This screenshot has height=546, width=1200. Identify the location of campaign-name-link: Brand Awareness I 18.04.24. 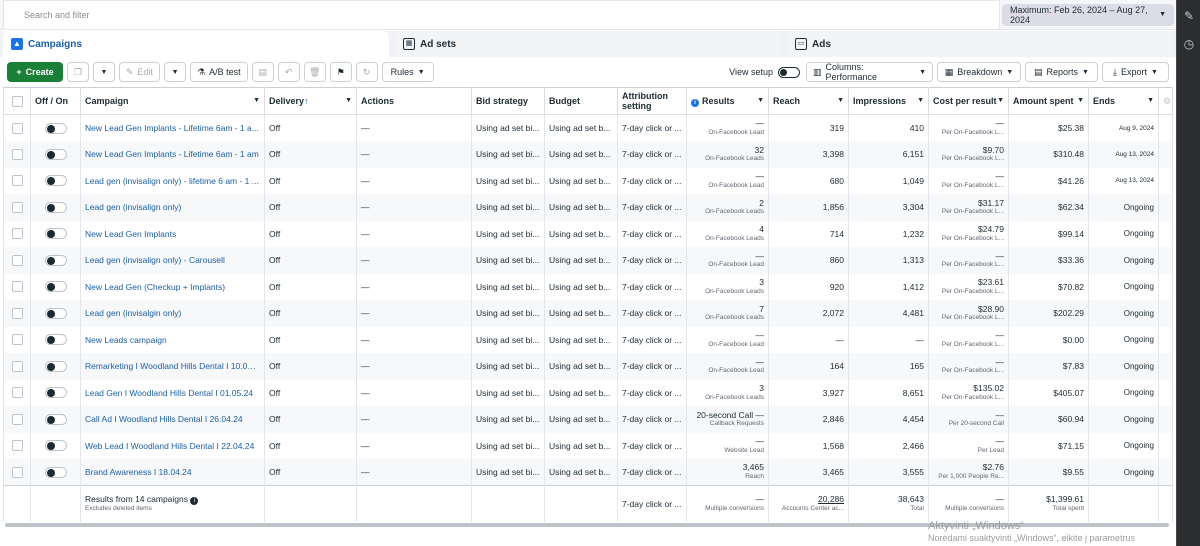
(172, 472).